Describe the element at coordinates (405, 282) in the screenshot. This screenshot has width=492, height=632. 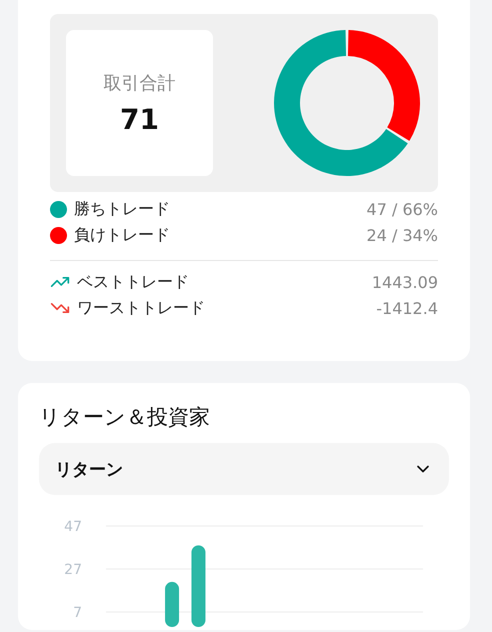
I see `trade-value: 1443.09` at that location.